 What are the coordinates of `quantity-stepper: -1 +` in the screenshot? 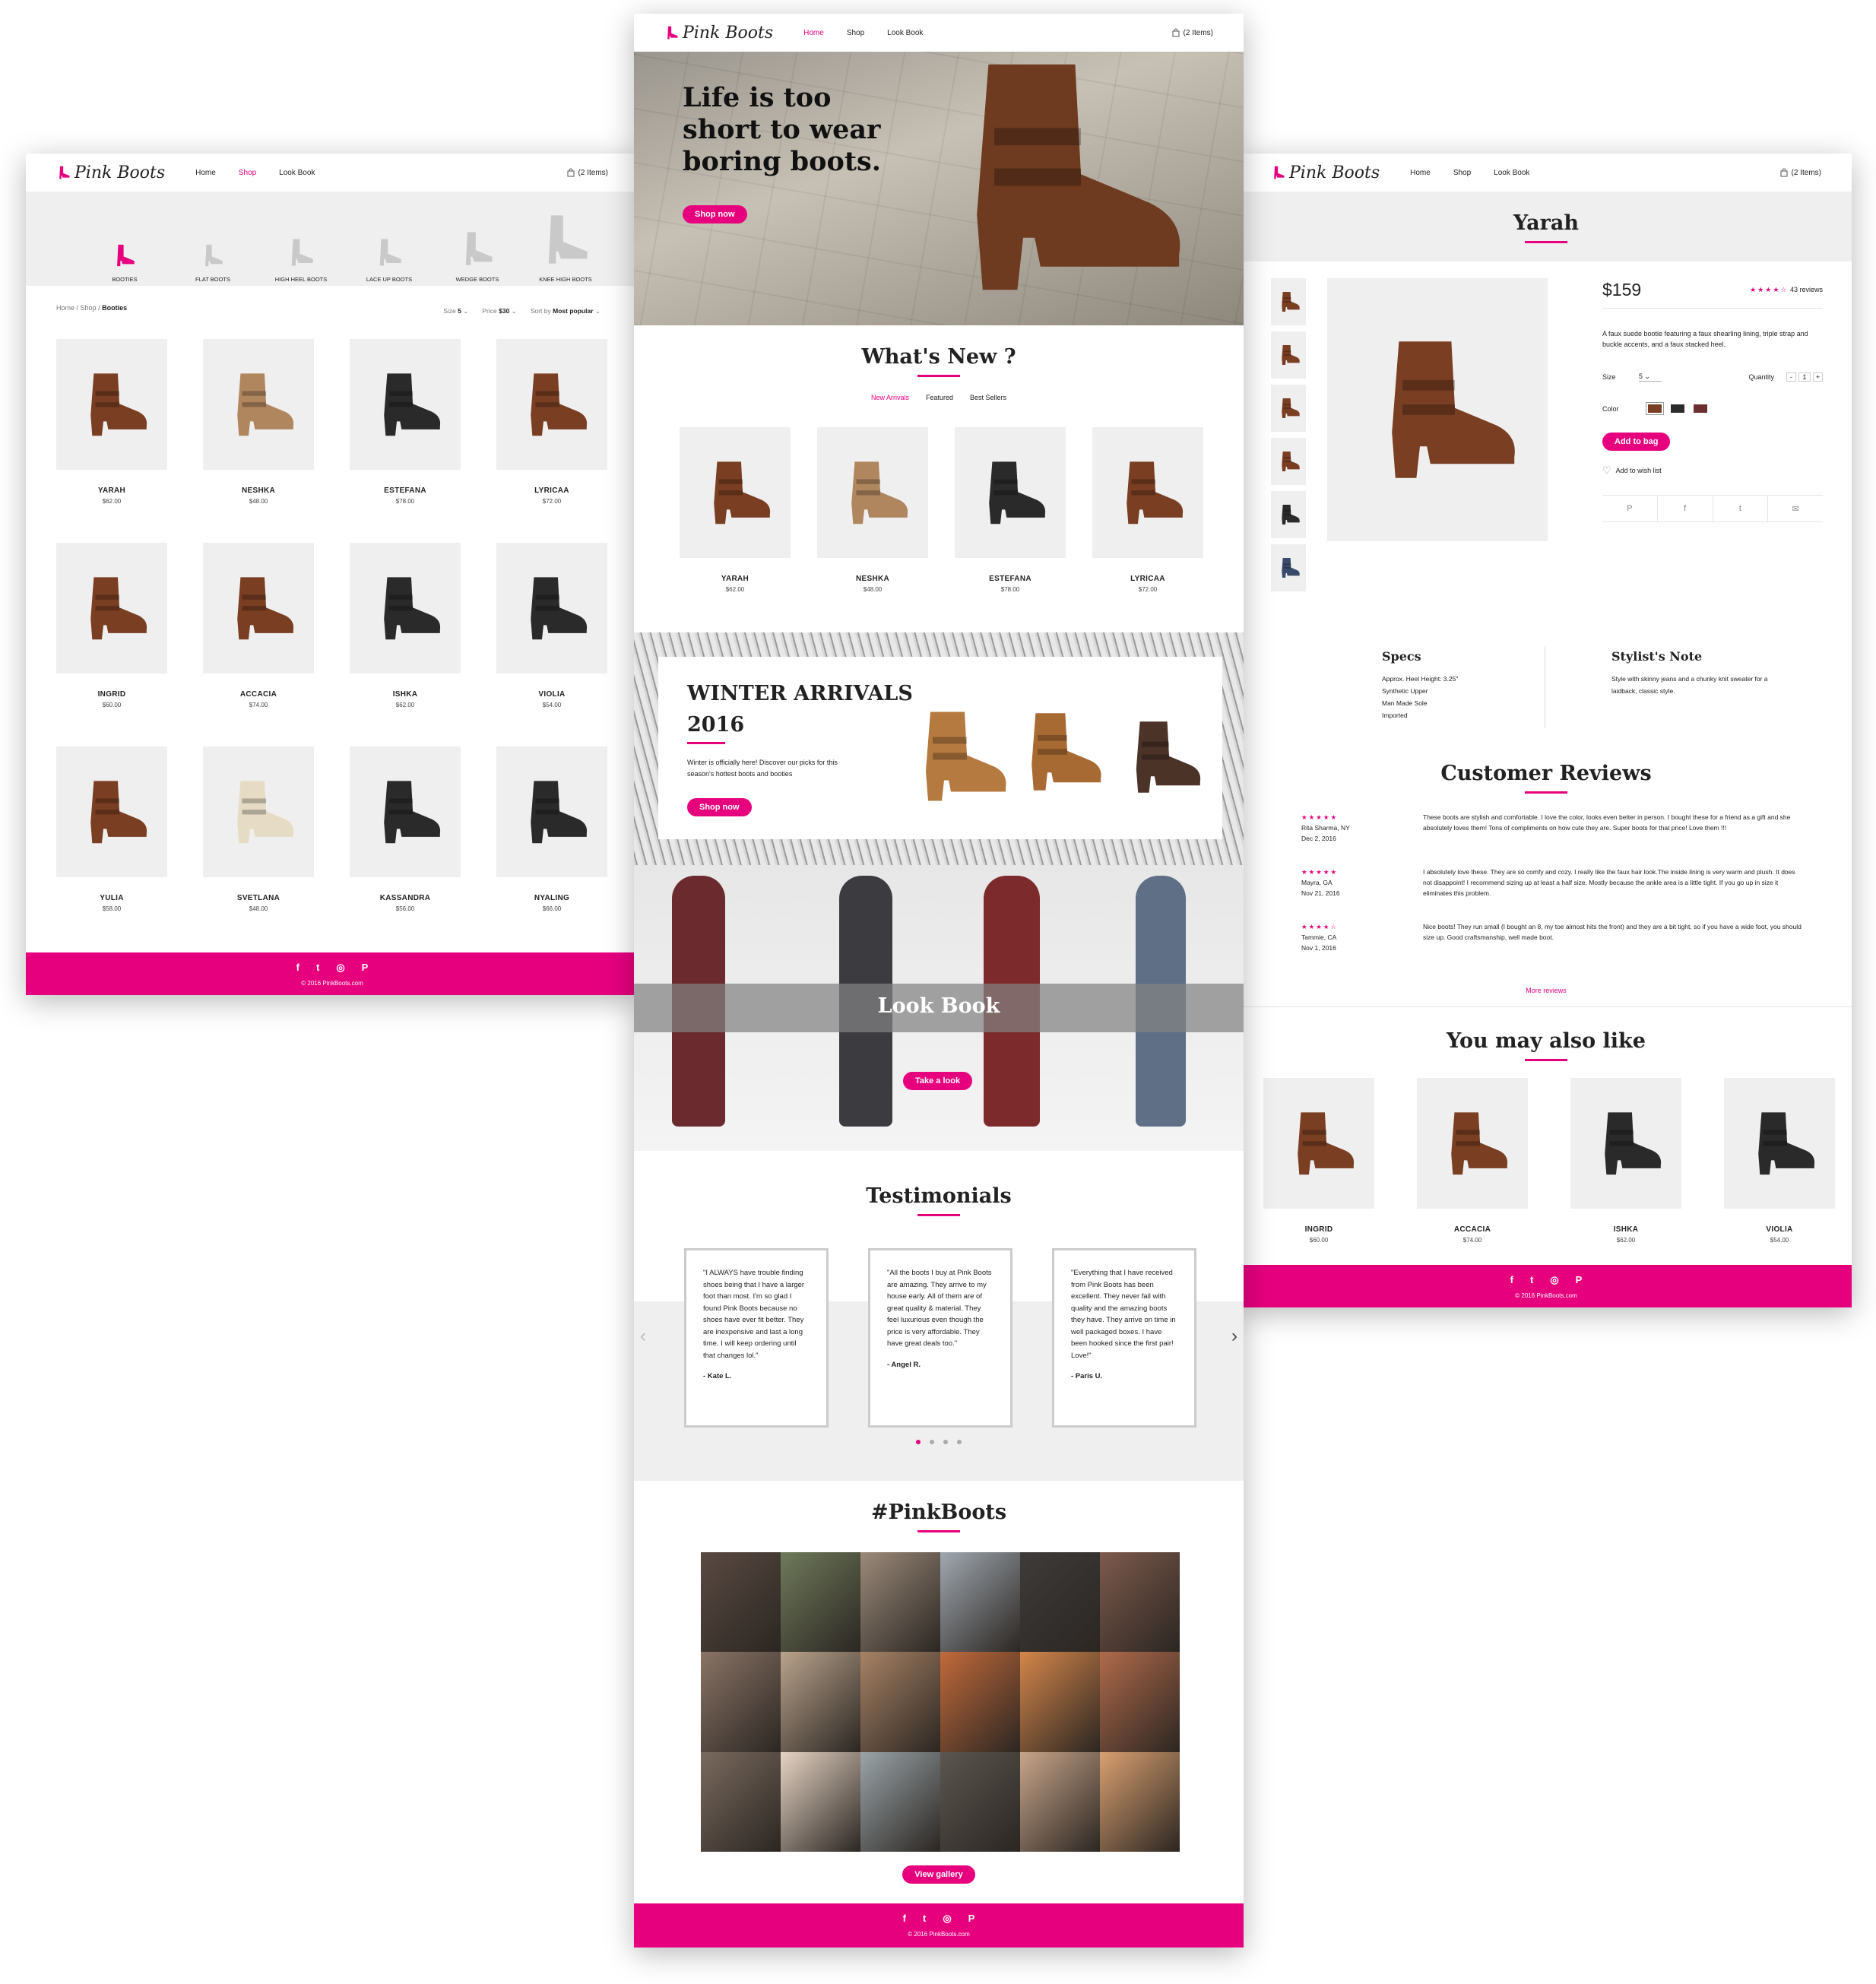 It's located at (1804, 377).